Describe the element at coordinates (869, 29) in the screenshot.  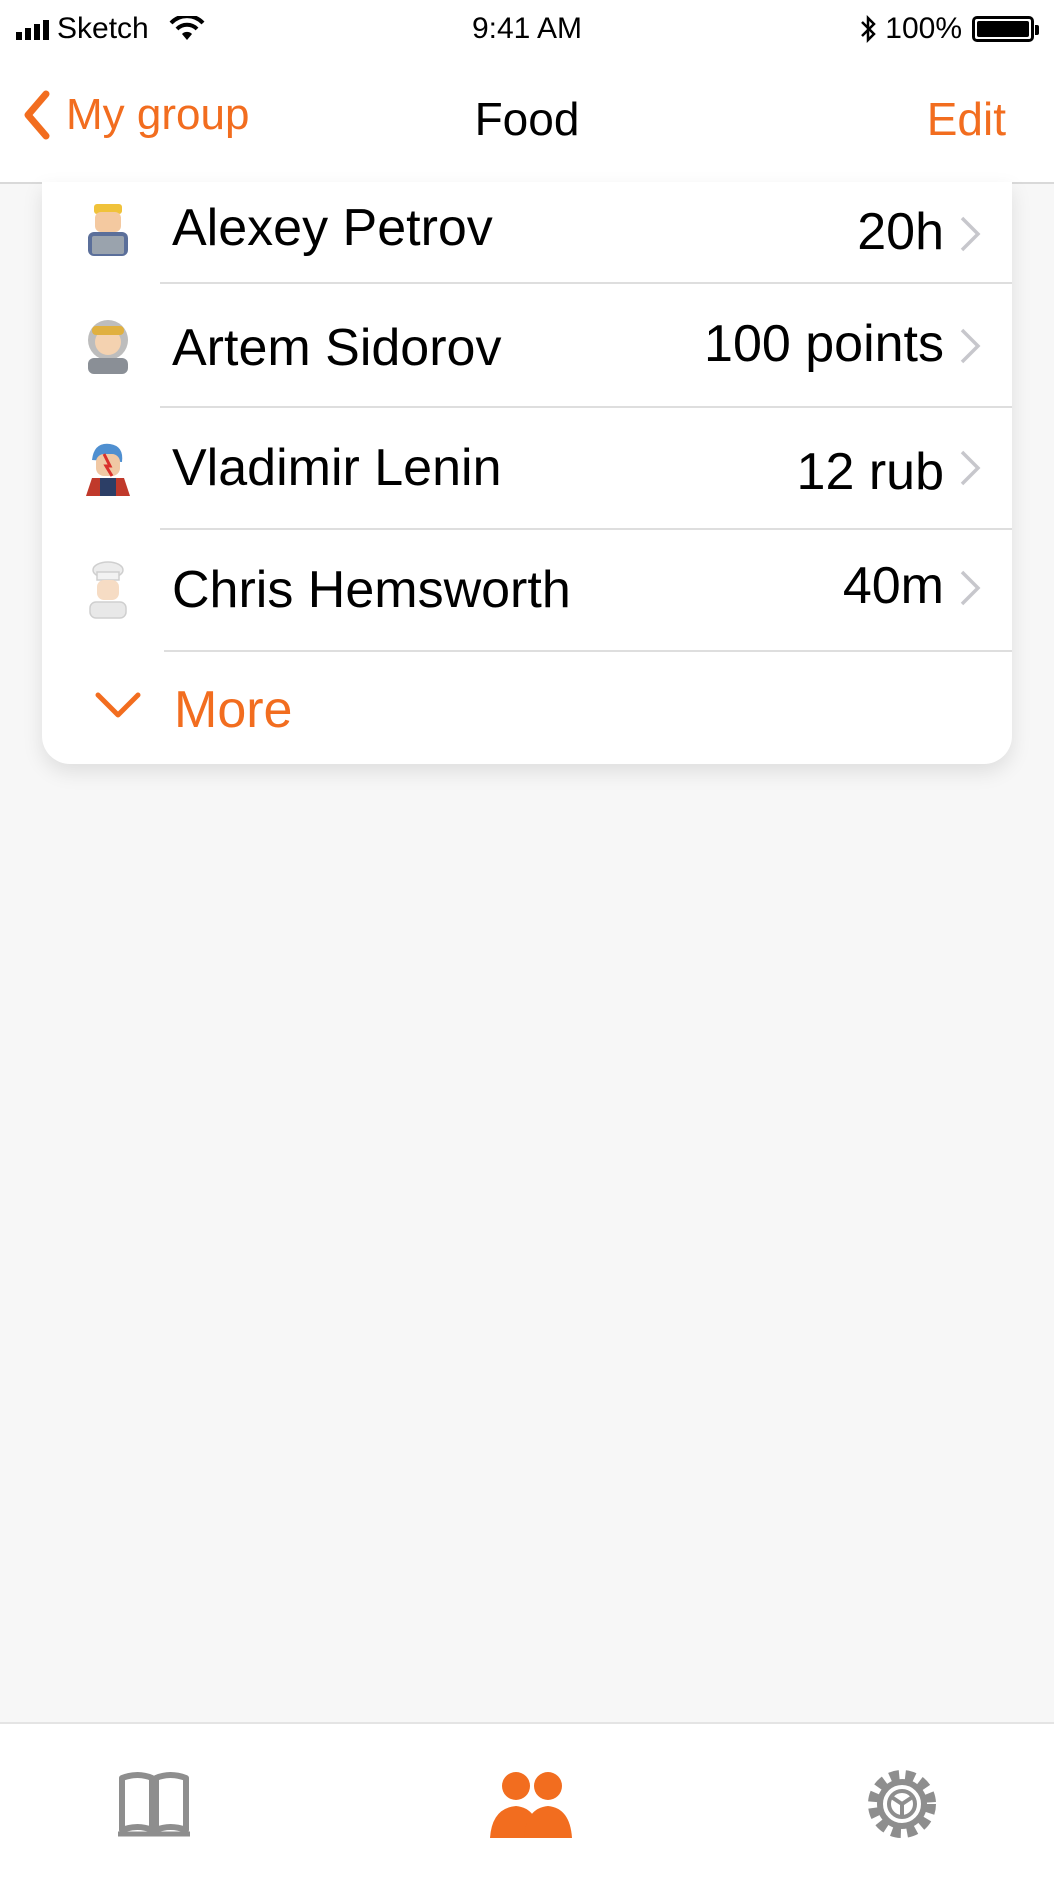
I see `bluetooth-icon` at that location.